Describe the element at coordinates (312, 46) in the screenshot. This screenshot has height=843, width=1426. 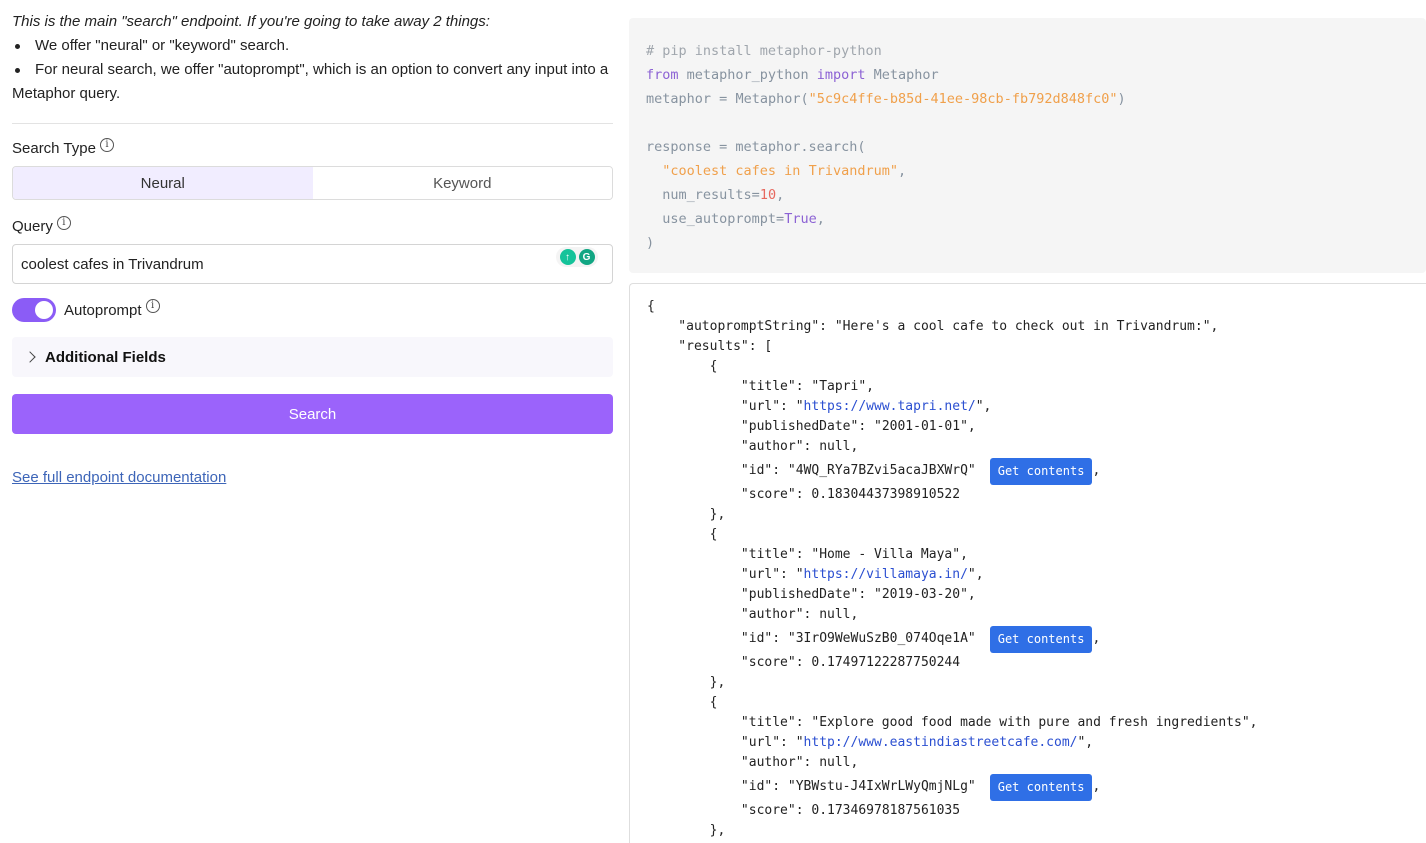
I see `intro-bullet: We offer "neural" or "keyword" search.` at that location.